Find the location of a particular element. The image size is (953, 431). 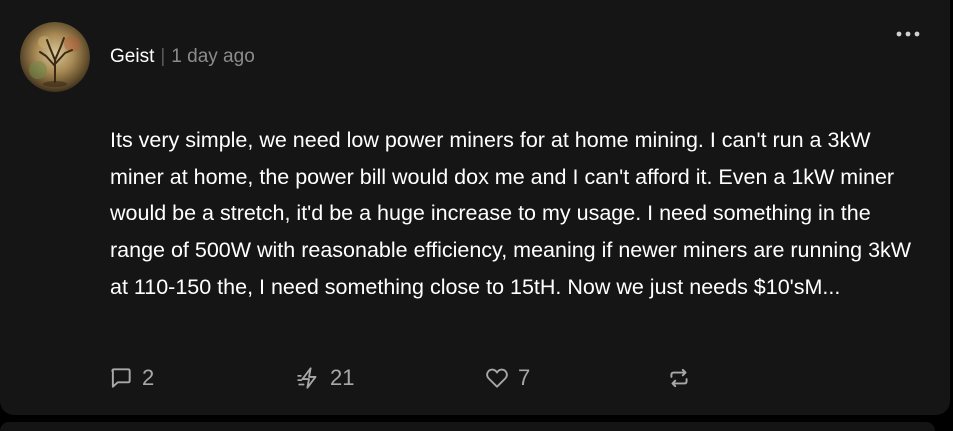

like-count: 7 is located at coordinates (524, 377).